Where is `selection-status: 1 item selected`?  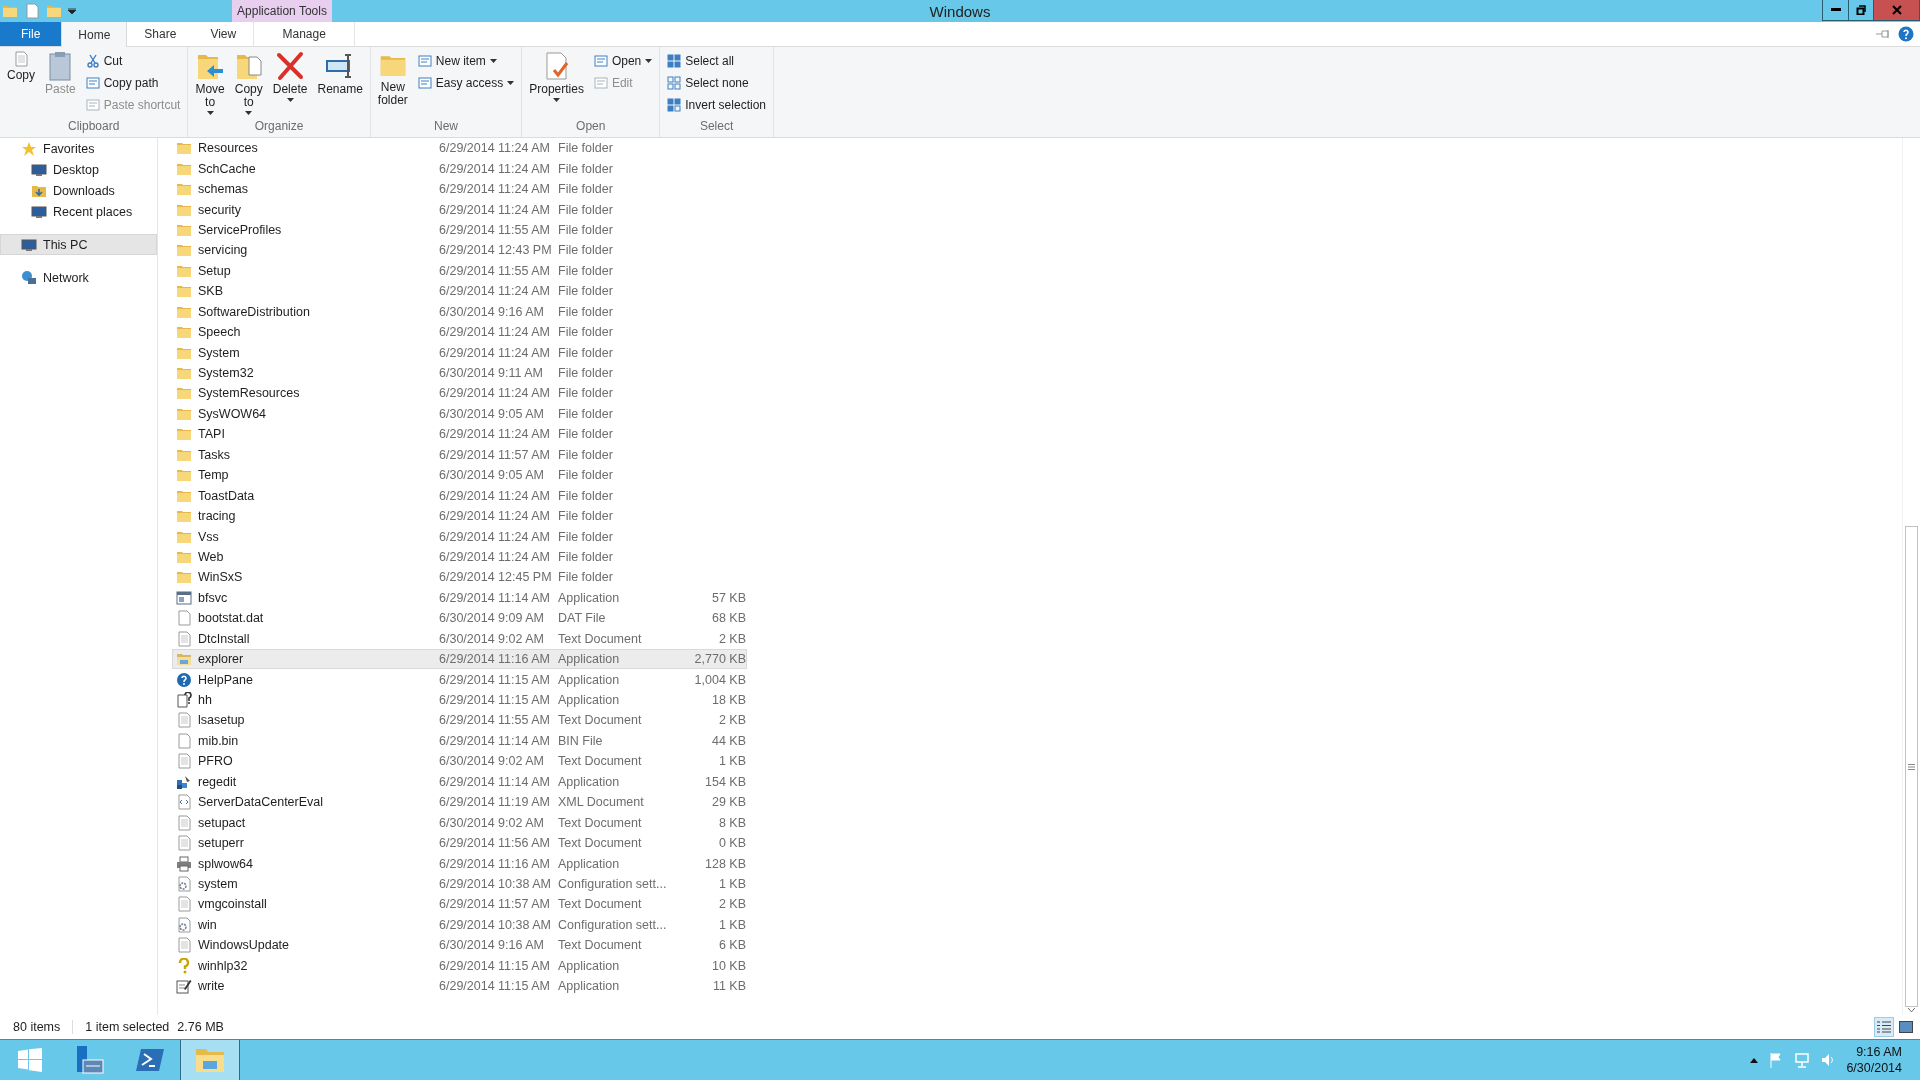
selection-status: 1 item selected is located at coordinates (127, 1027).